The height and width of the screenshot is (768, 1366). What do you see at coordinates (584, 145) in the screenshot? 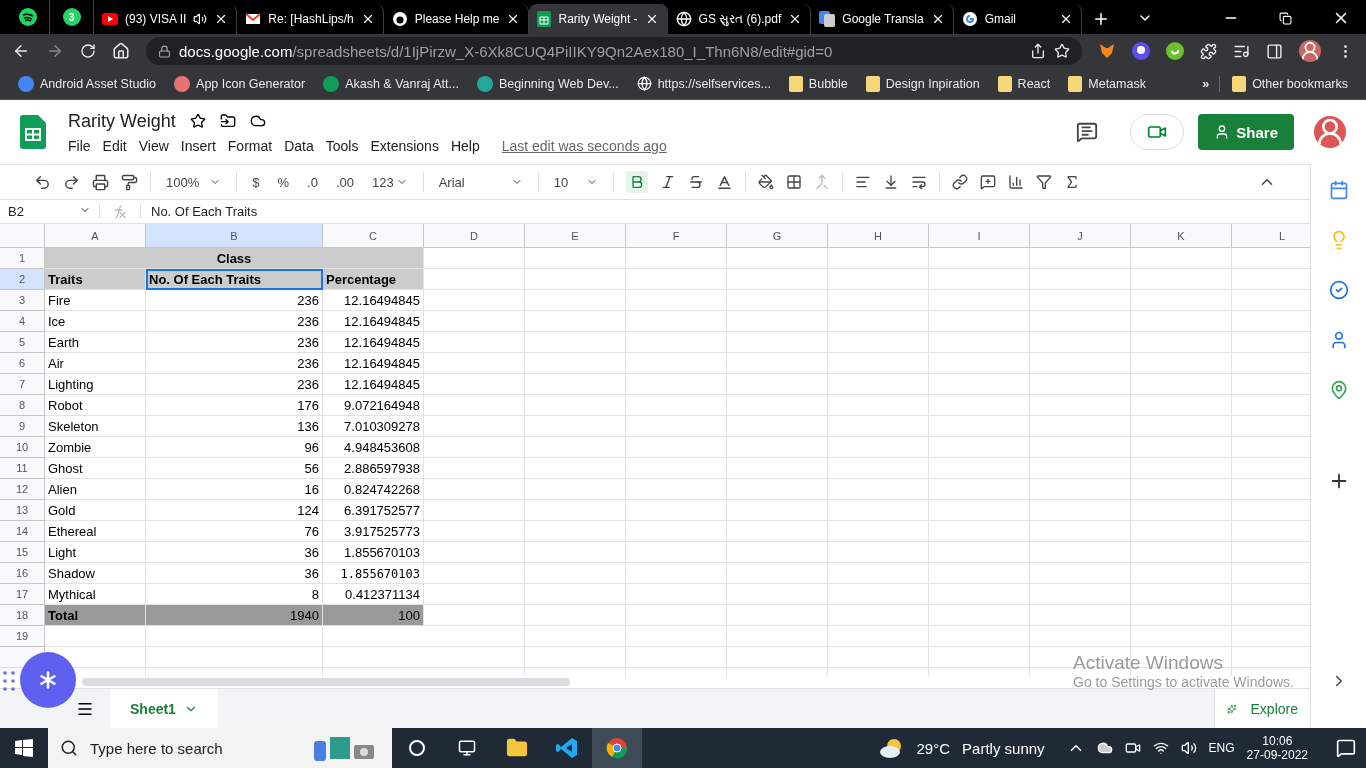
I see `last-edit-link: Last edit was seconds ago` at bounding box center [584, 145].